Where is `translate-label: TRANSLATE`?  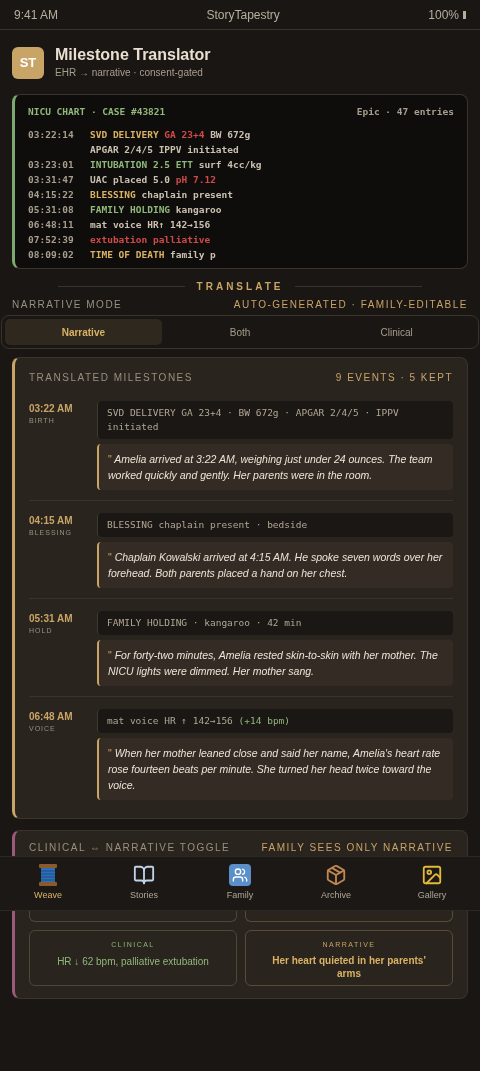 translate-label: TRANSLATE is located at coordinates (240, 287).